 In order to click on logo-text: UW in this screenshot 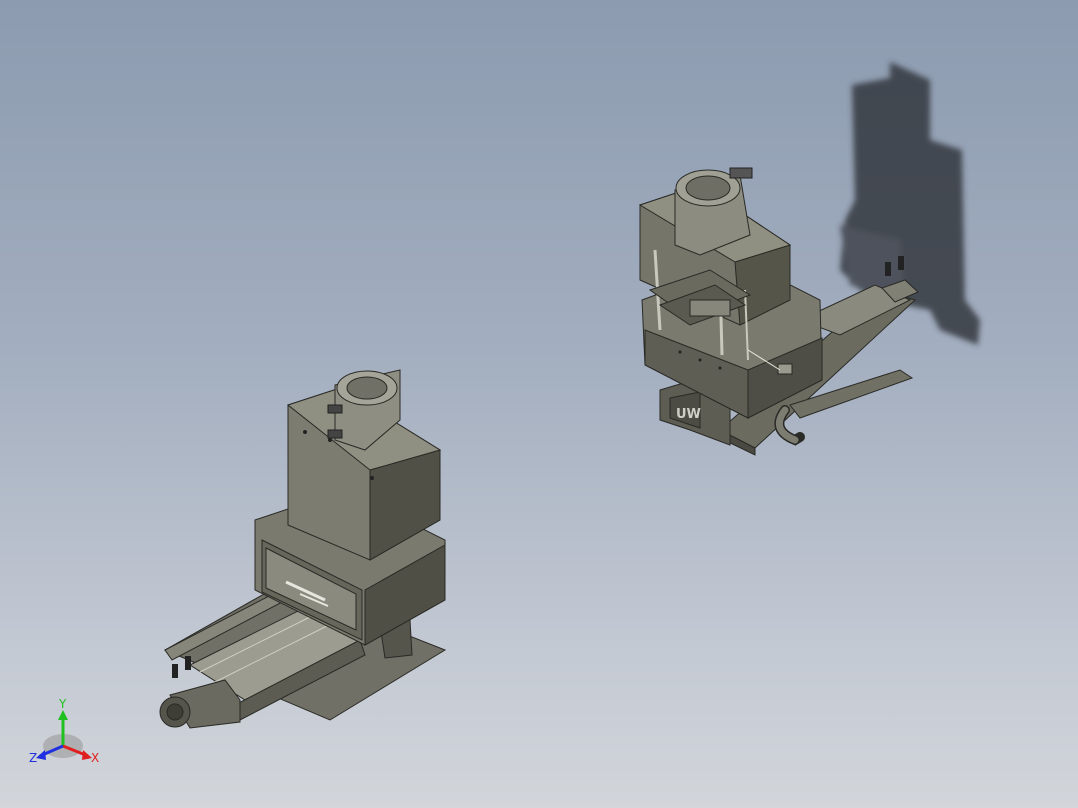, I will do `click(688, 414)`.